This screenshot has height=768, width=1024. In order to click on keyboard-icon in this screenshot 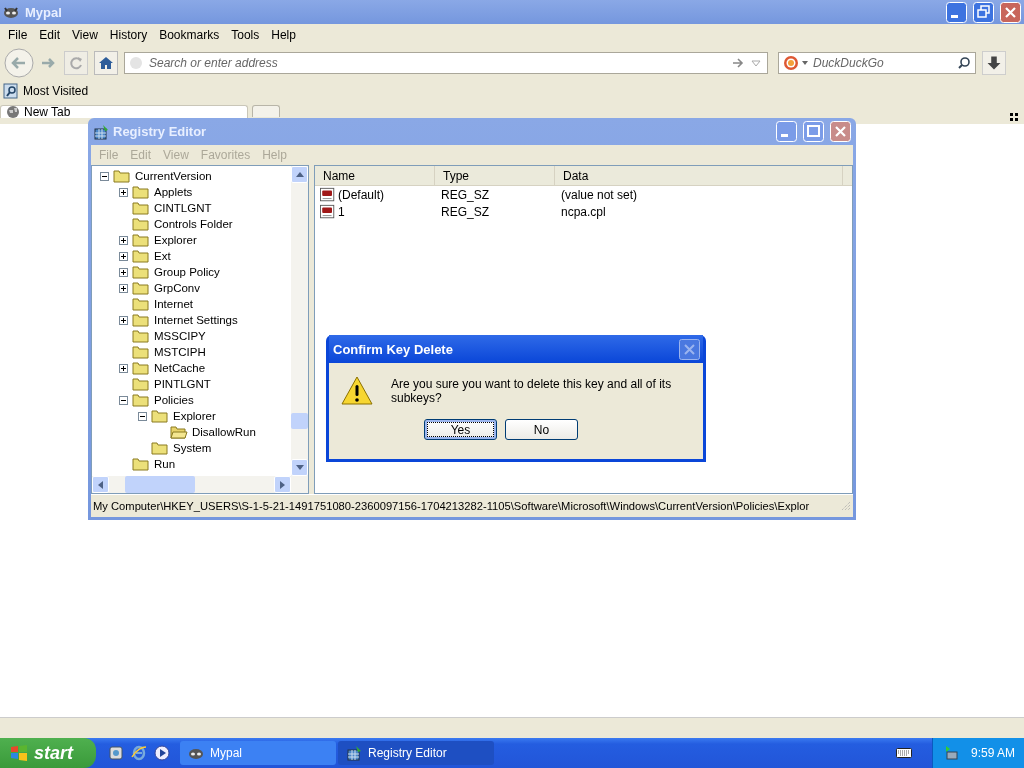, I will do `click(904, 753)`.